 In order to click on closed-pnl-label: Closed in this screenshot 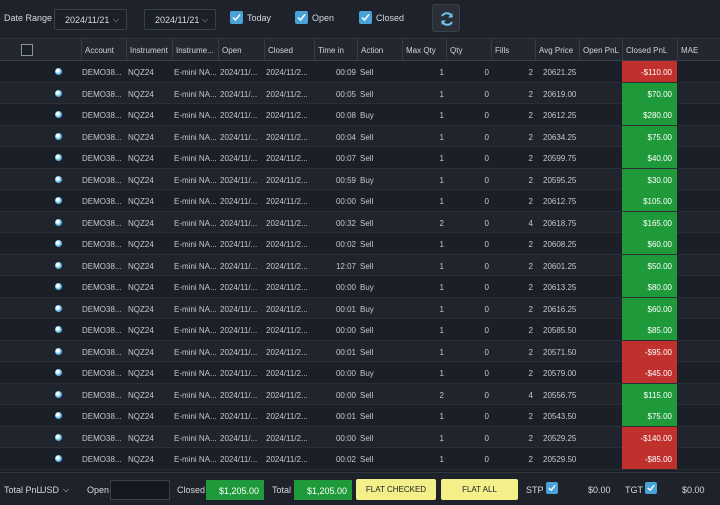, I will do `click(191, 490)`.